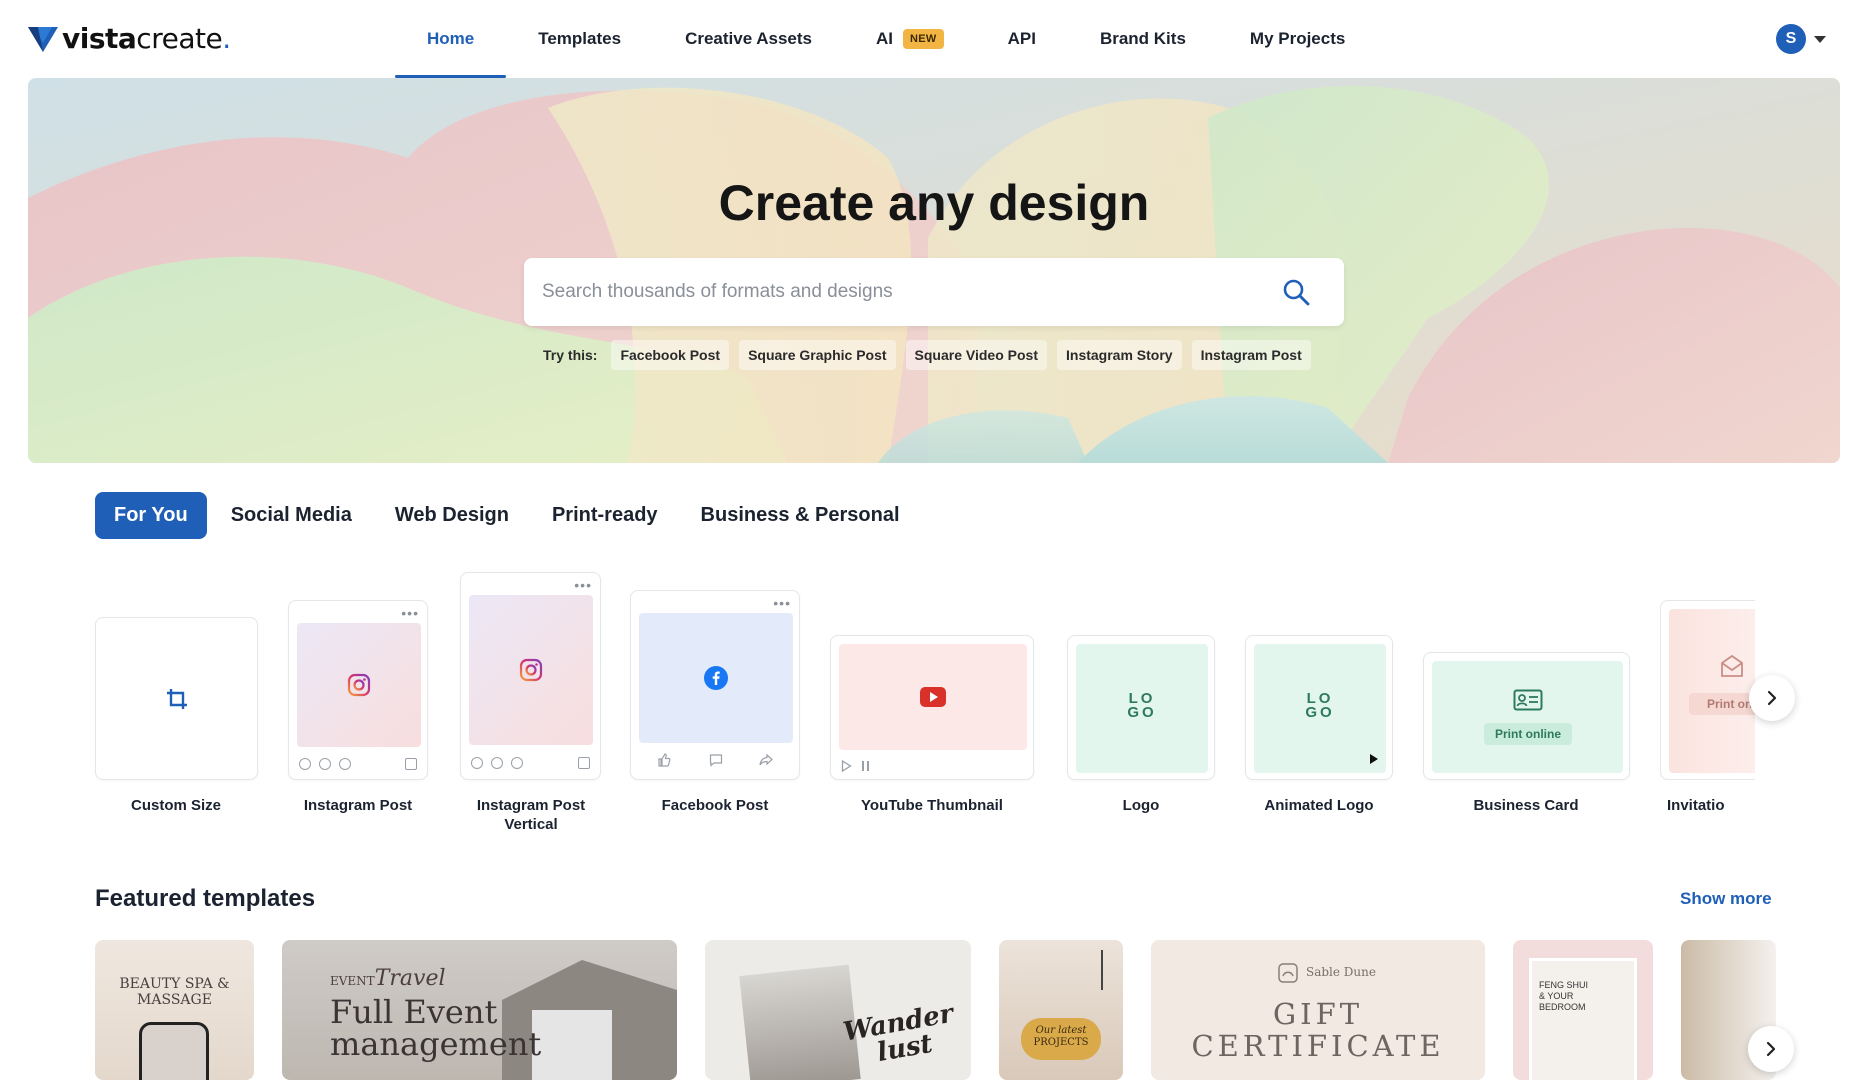 The image size is (1866, 1080). I want to click on template-card: EVENTTravel Full Event management, so click(479, 1010).